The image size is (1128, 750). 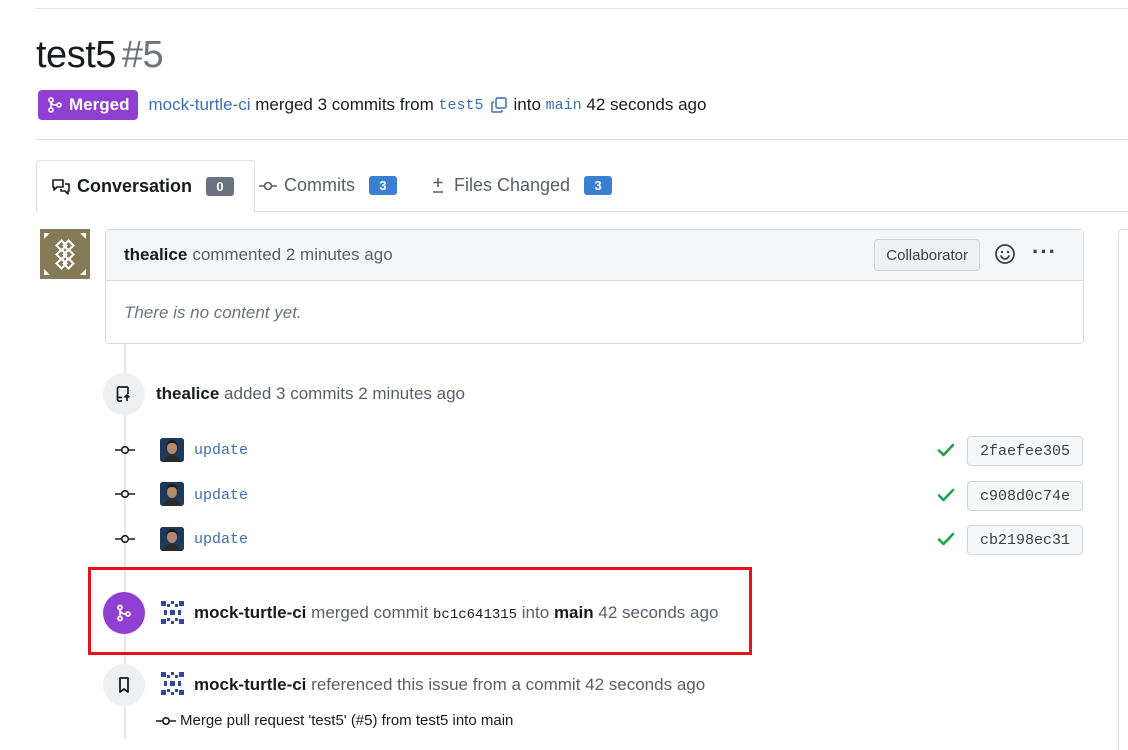 What do you see at coordinates (1025, 451) in the screenshot?
I see `commit-sha-button: 2faefee305` at bounding box center [1025, 451].